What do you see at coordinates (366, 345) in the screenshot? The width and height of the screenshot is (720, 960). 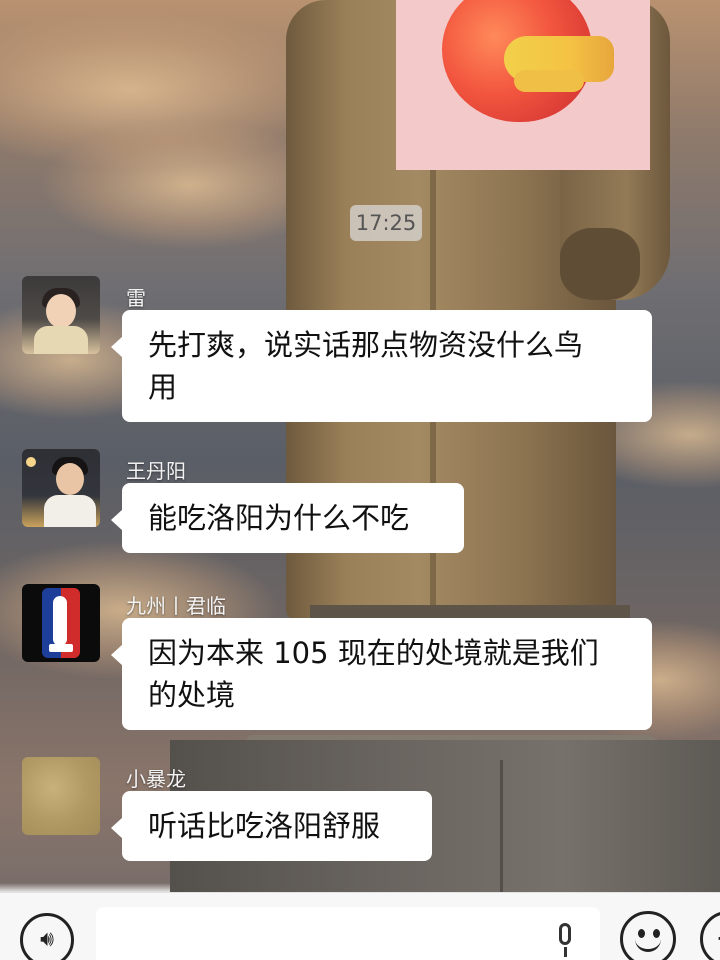 I see `message-text: 先打爽，说实话那点物资没什么鸟` at bounding box center [366, 345].